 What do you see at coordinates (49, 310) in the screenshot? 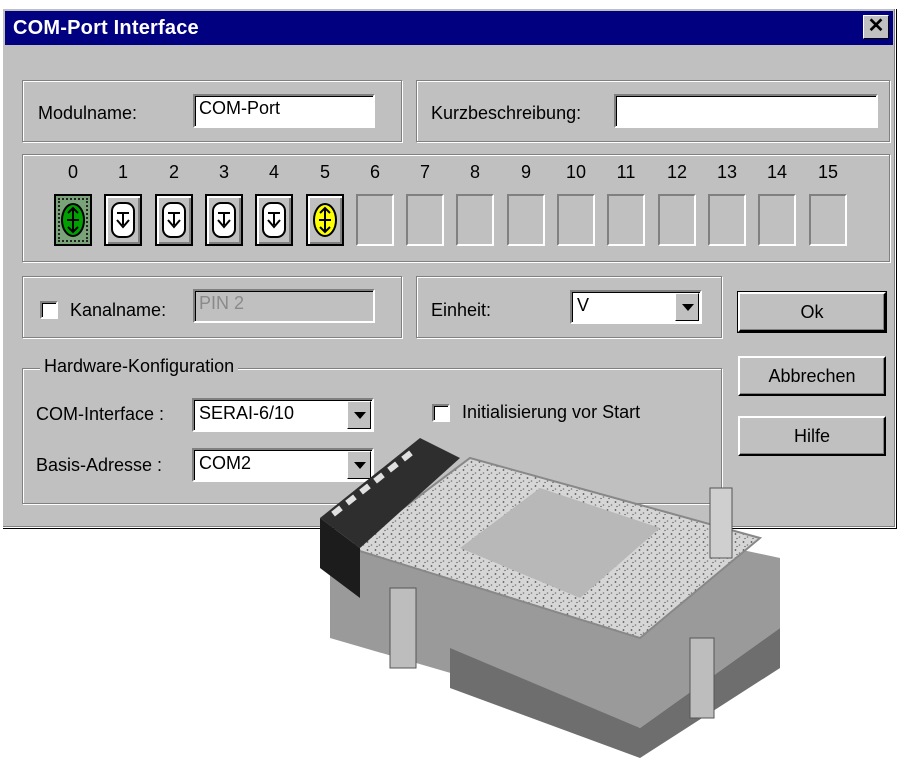
I see `channel-name-checkbox` at bounding box center [49, 310].